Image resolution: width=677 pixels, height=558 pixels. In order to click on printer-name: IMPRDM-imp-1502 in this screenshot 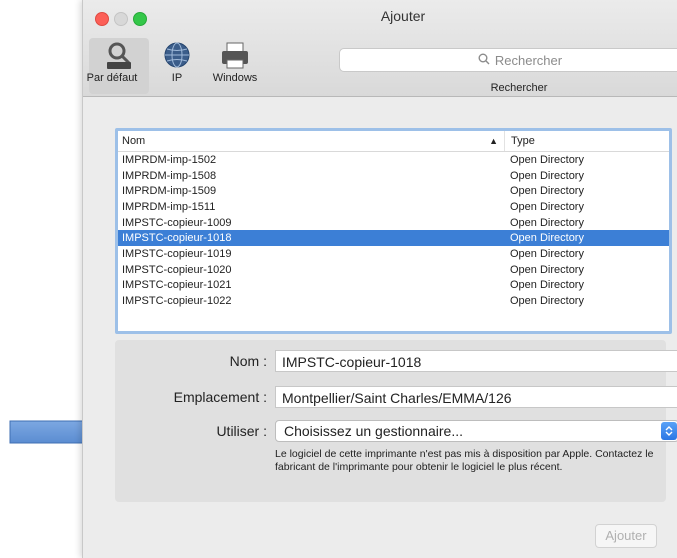, I will do `click(169, 159)`.